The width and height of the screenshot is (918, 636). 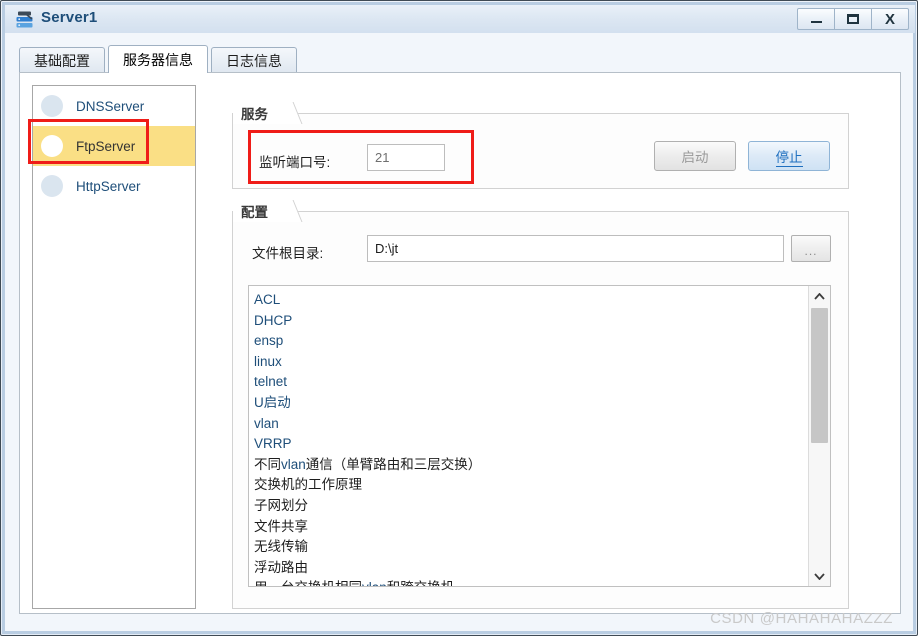 I want to click on start-button-label: 启动, so click(x=695, y=157).